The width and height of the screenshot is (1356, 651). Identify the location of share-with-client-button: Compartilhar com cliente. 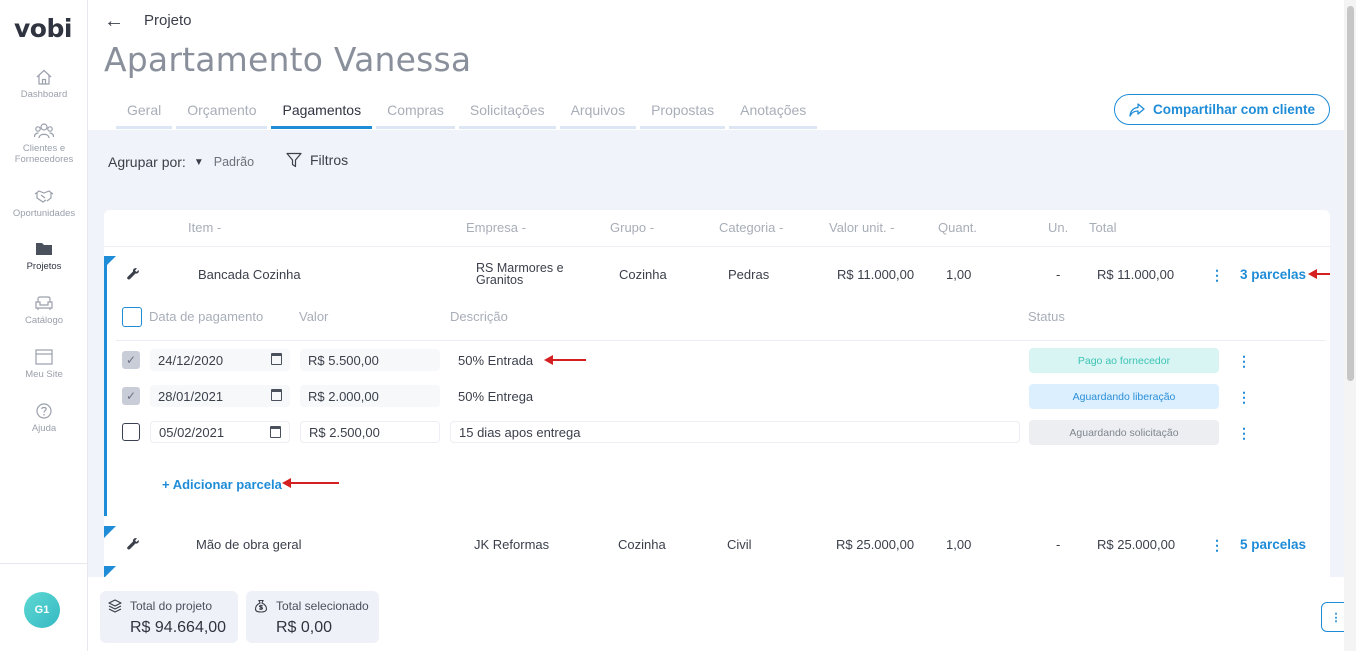
(1222, 109).